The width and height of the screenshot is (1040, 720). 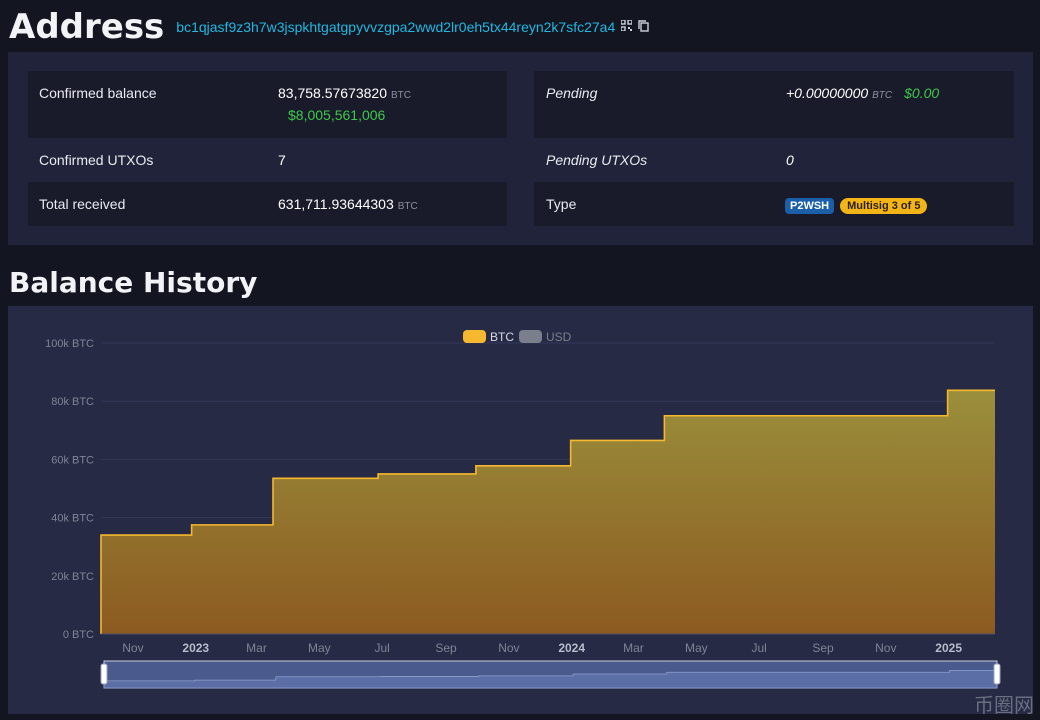 I want to click on legend-swatch-btc, so click(x=474, y=336).